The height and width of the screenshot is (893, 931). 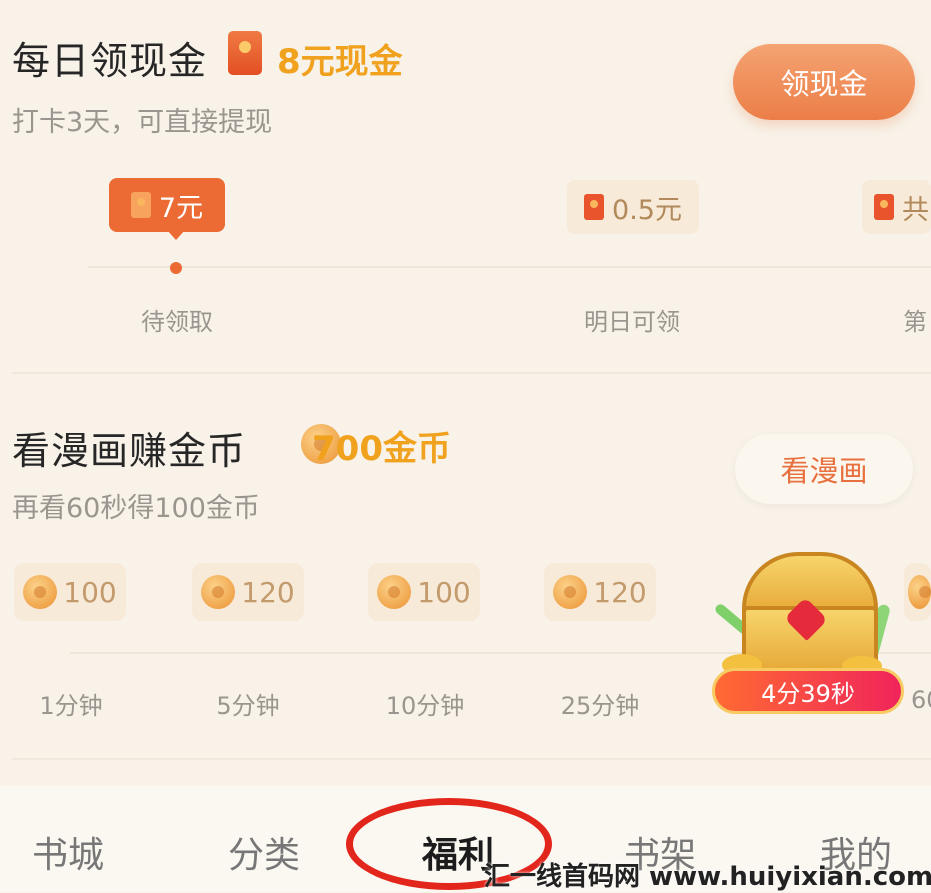 What do you see at coordinates (632, 322) in the screenshot?
I see `cash-step-2-label: 明日可领` at bounding box center [632, 322].